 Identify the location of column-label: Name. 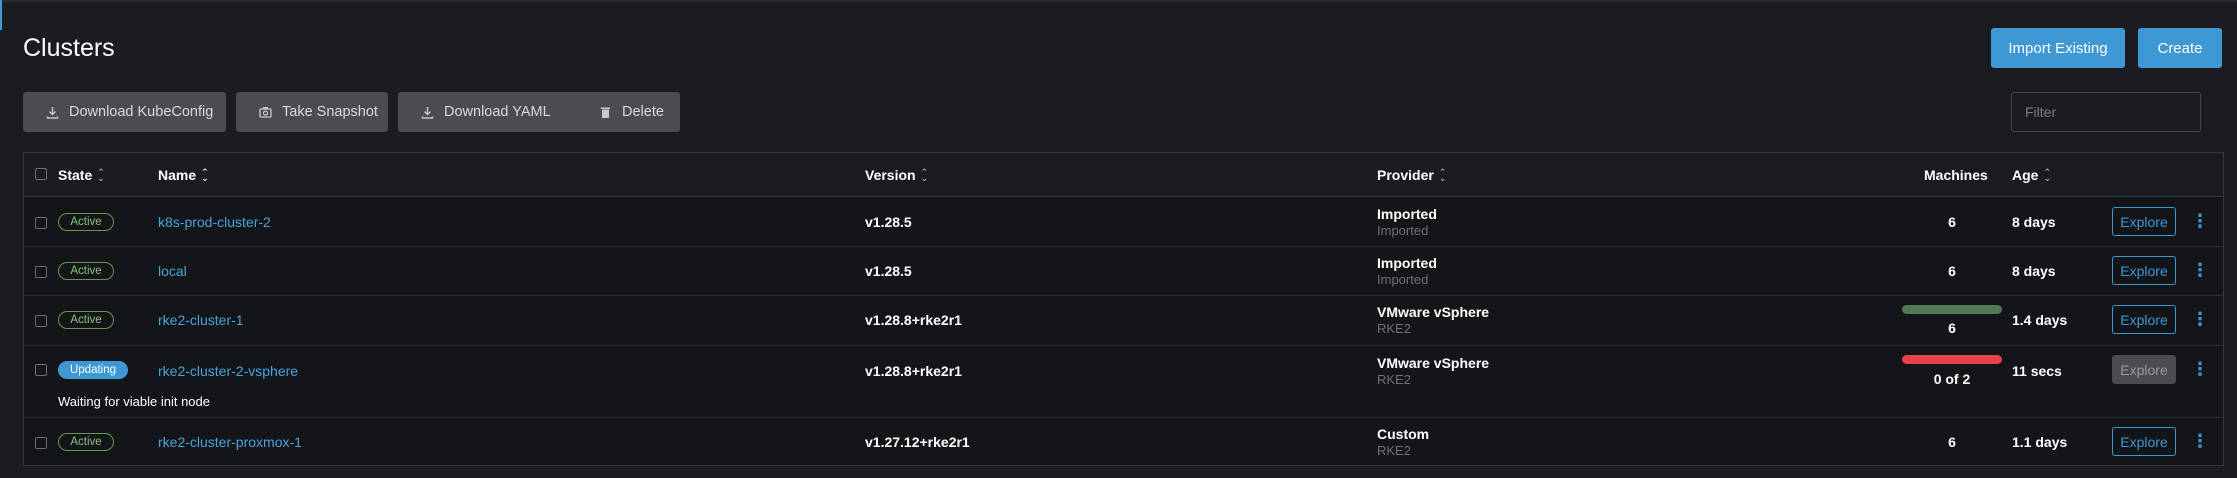
(177, 175).